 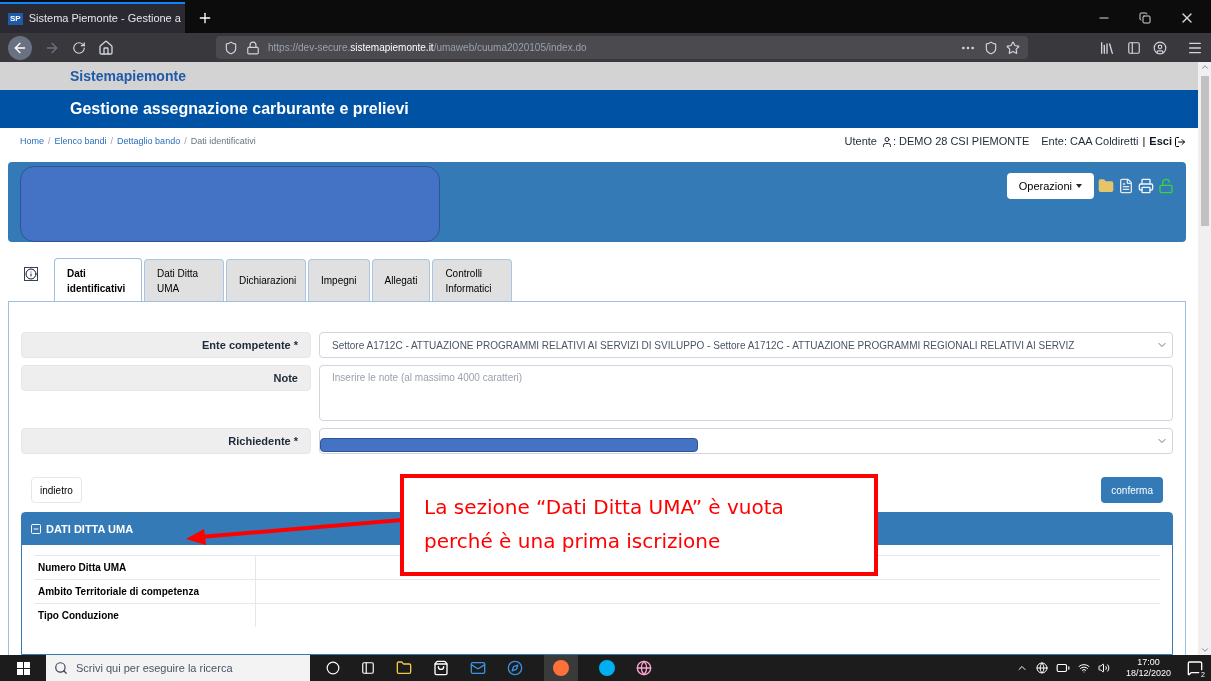 What do you see at coordinates (472, 280) in the screenshot?
I see `tab: Controlli Informatici` at bounding box center [472, 280].